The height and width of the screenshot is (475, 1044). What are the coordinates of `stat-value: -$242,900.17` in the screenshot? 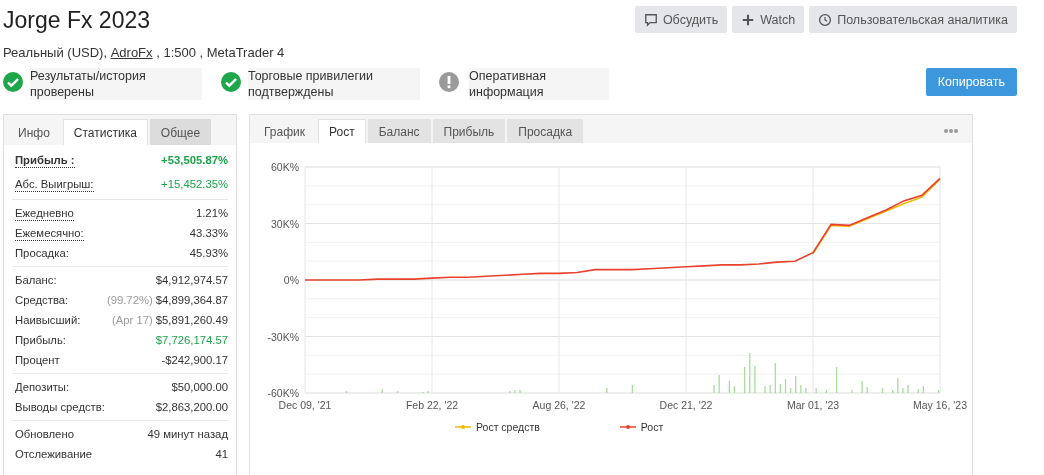 It's located at (194, 360).